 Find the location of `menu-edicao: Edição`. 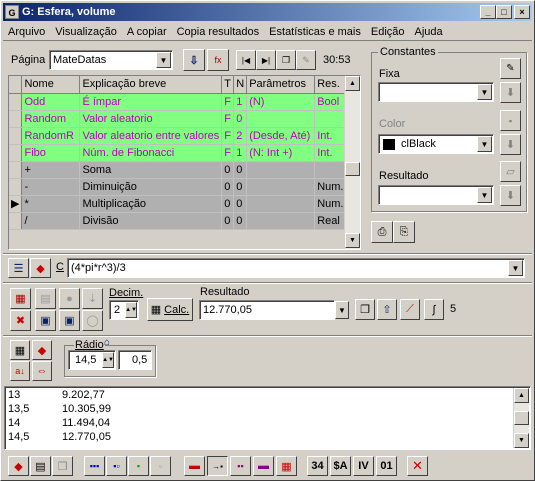

menu-edicao: Edição is located at coordinates (388, 32).